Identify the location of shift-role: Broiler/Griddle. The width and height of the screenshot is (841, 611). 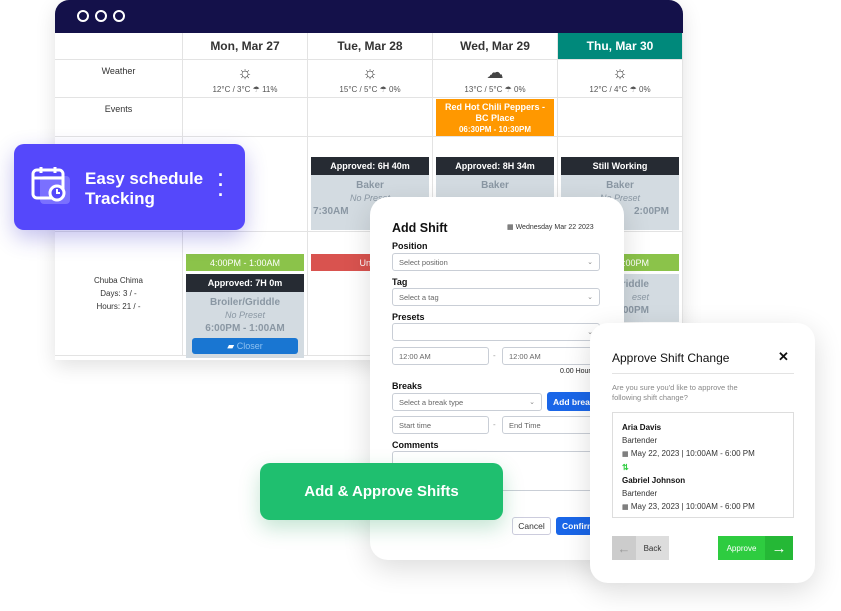
(244, 302).